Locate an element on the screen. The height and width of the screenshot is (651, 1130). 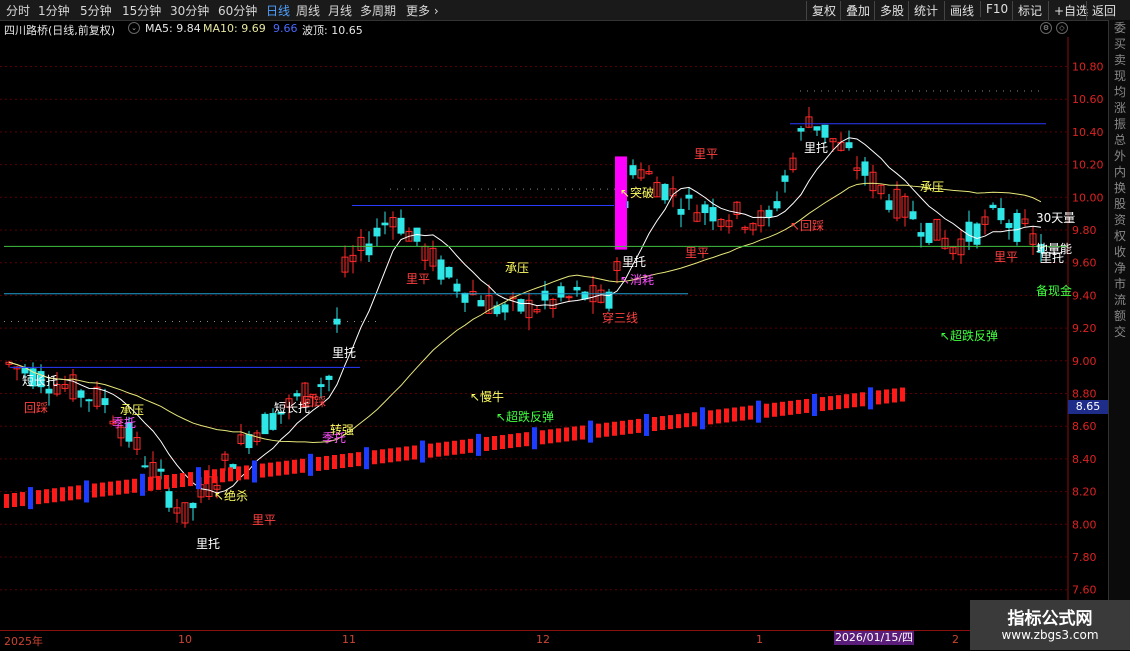
settings-dropdown-icon: ⌄ is located at coordinates (134, 28).